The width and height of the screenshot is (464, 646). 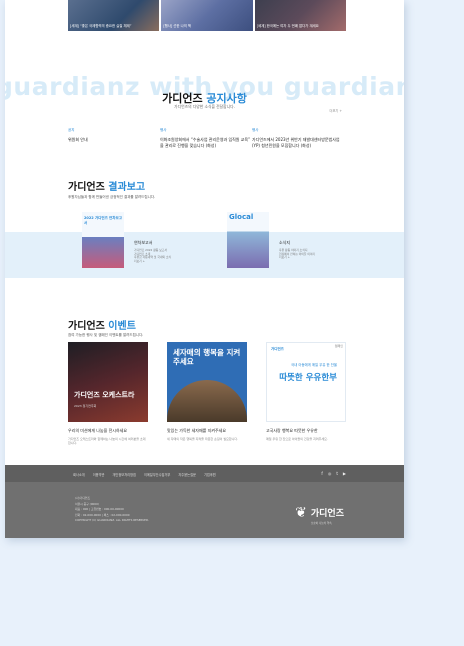 What do you see at coordinates (337, 473) in the screenshot?
I see `twitter-icon: t` at bounding box center [337, 473].